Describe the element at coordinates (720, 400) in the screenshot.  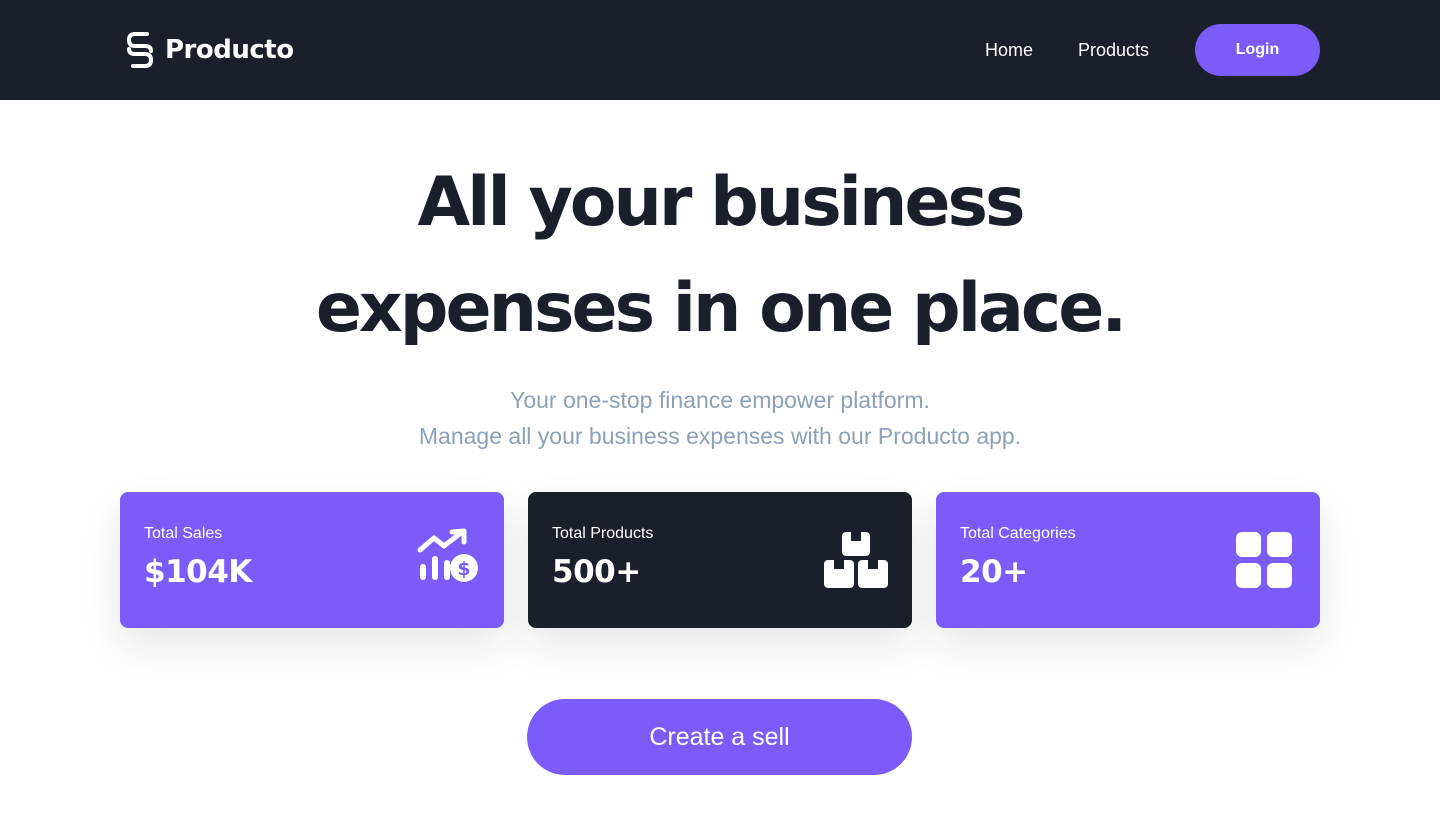
I see `hero-subtitle-line1: Your one-stop finance empower platform.` at that location.